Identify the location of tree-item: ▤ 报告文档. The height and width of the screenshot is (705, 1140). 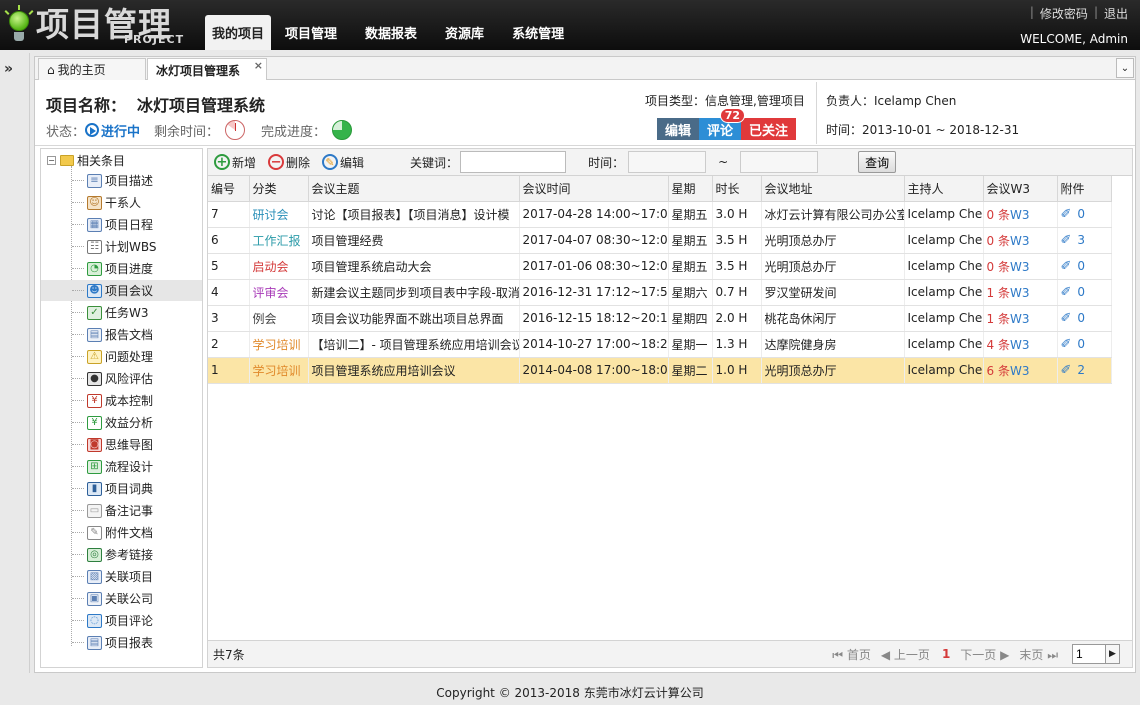
(121, 334).